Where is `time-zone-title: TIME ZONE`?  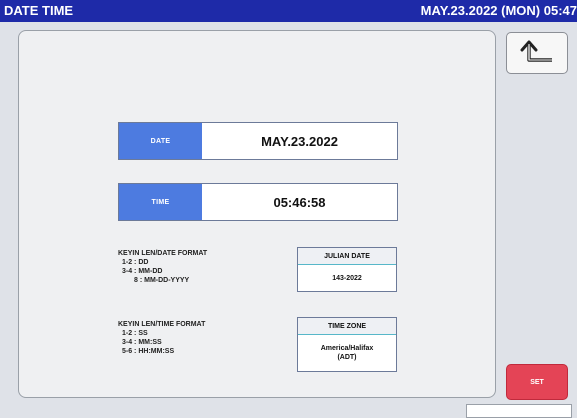 time-zone-title: TIME ZONE is located at coordinates (347, 326).